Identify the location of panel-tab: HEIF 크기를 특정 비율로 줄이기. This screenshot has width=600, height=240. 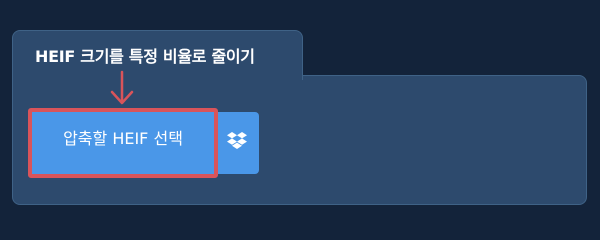
(157, 55).